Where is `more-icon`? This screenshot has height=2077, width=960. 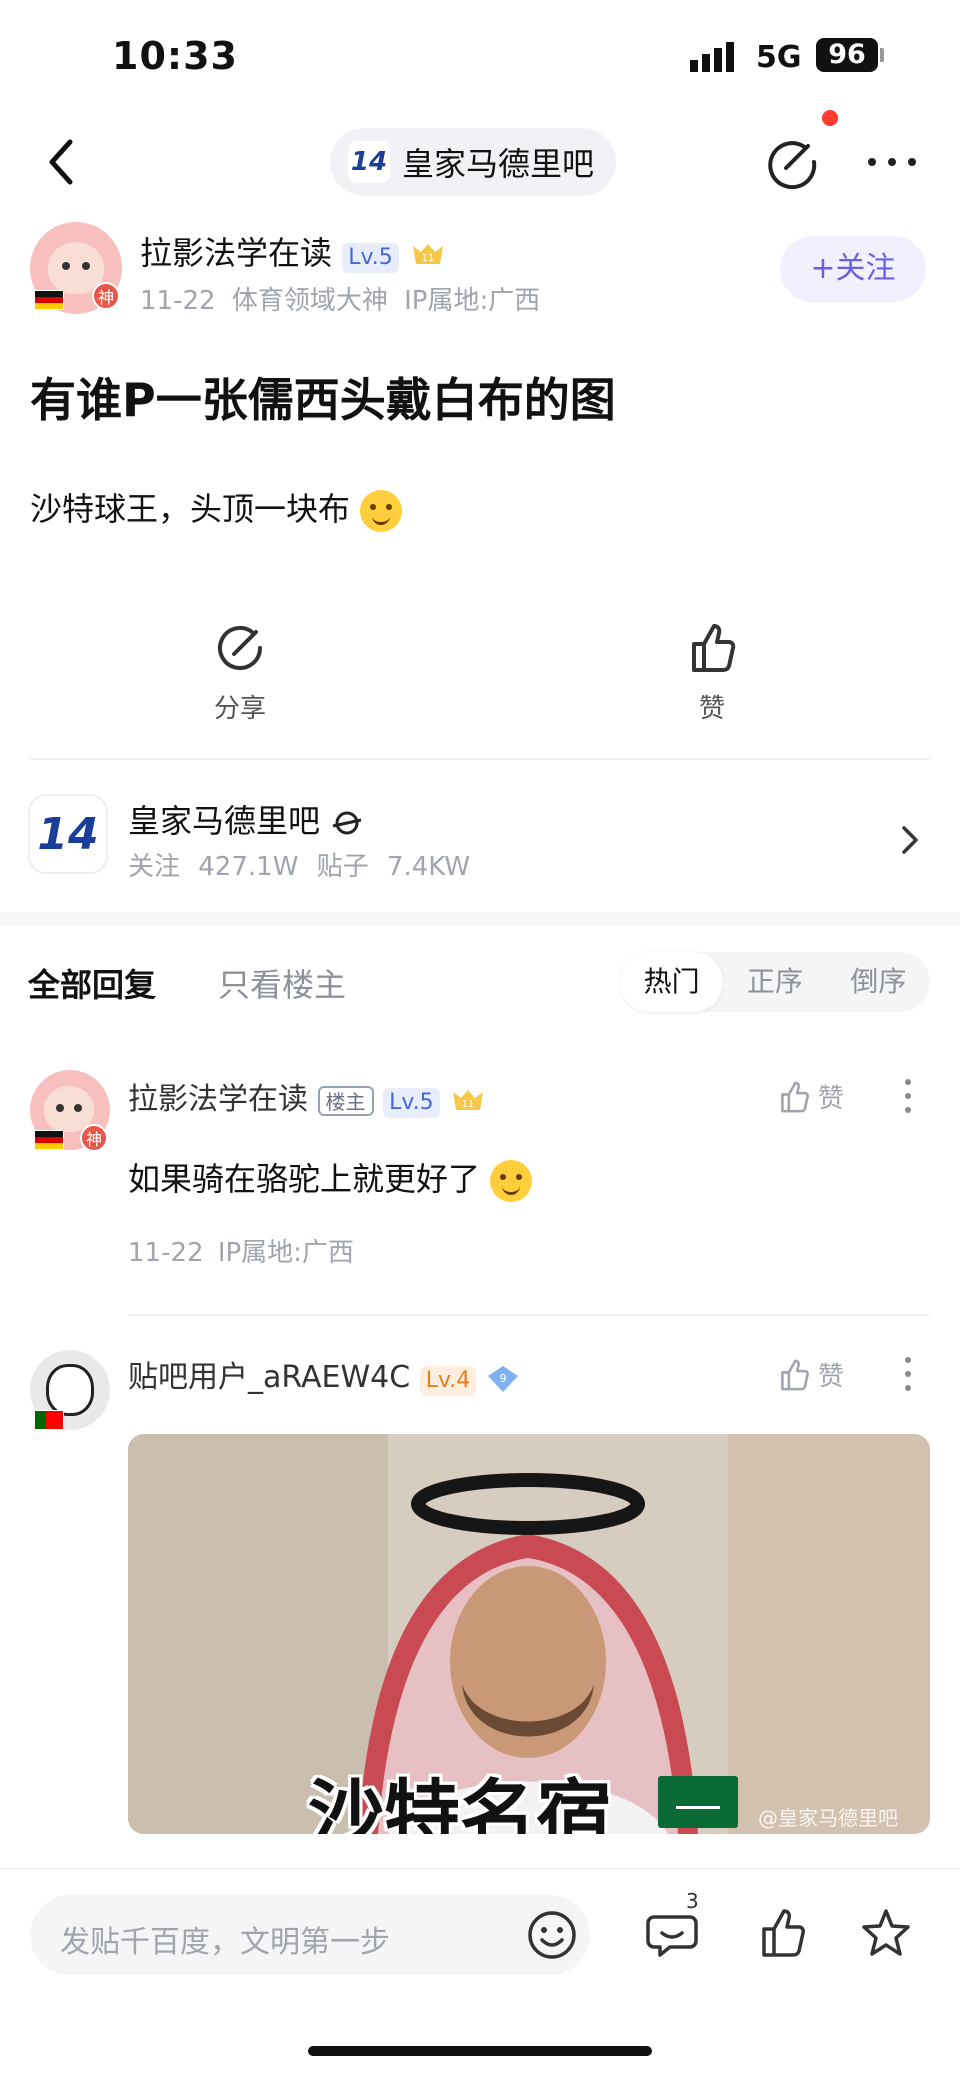
more-icon is located at coordinates (892, 162).